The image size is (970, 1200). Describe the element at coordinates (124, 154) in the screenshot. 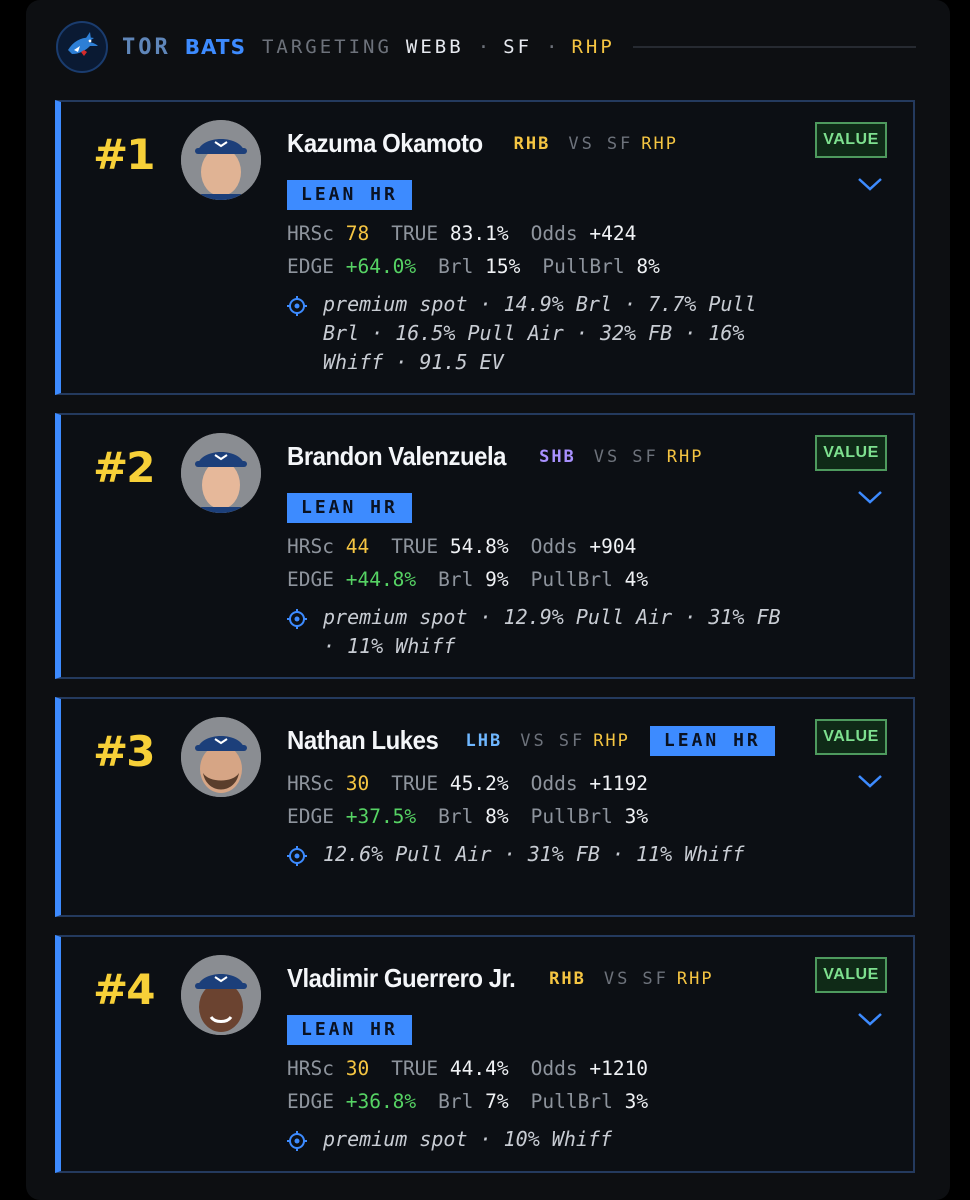

I see `rank-label: #1` at that location.